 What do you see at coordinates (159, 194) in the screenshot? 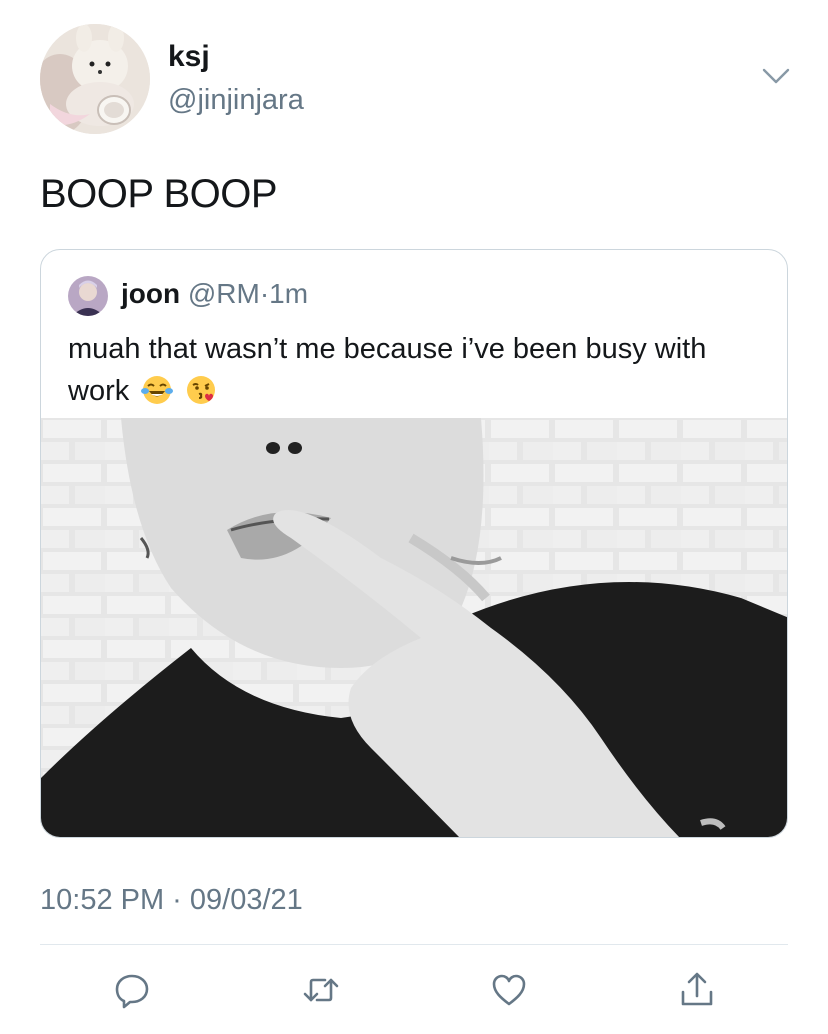
I see `tweet-text: BOOP BOOP` at bounding box center [159, 194].